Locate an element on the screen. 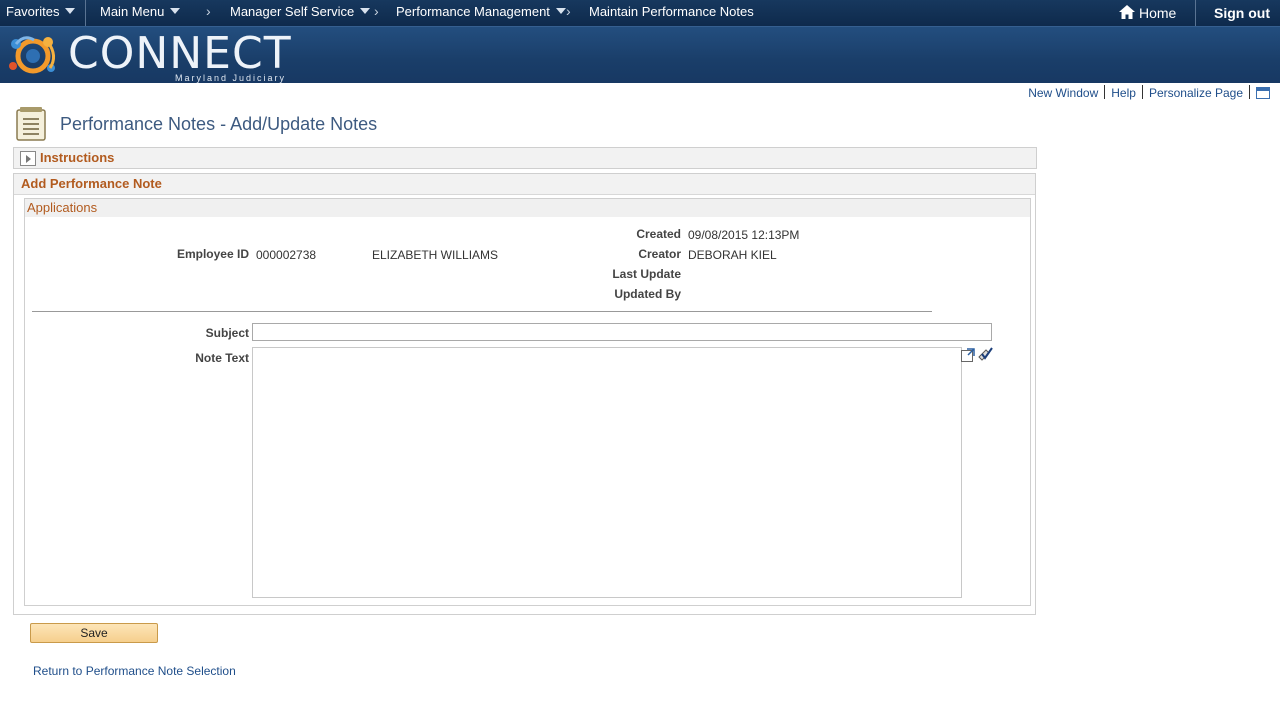 The height and width of the screenshot is (720, 1280). personalize-page-link: Personalize Page is located at coordinates (1196, 93).